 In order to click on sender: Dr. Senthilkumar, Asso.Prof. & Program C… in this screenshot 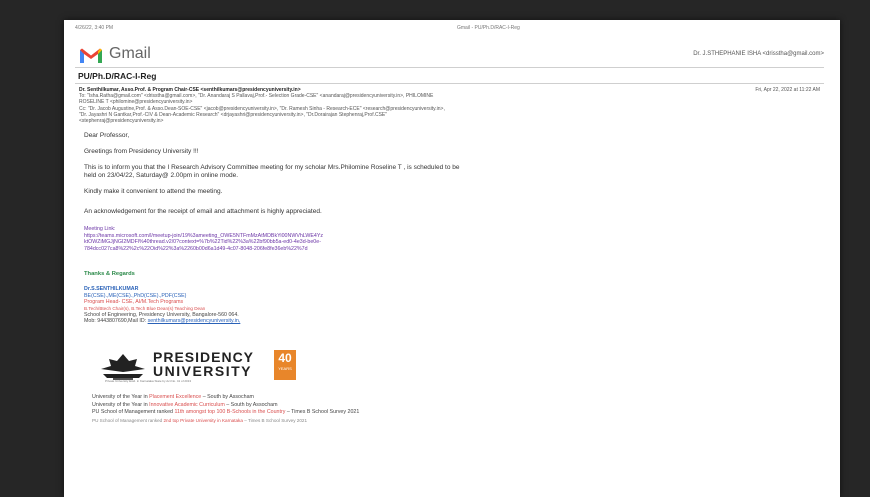, I will do `click(190, 90)`.